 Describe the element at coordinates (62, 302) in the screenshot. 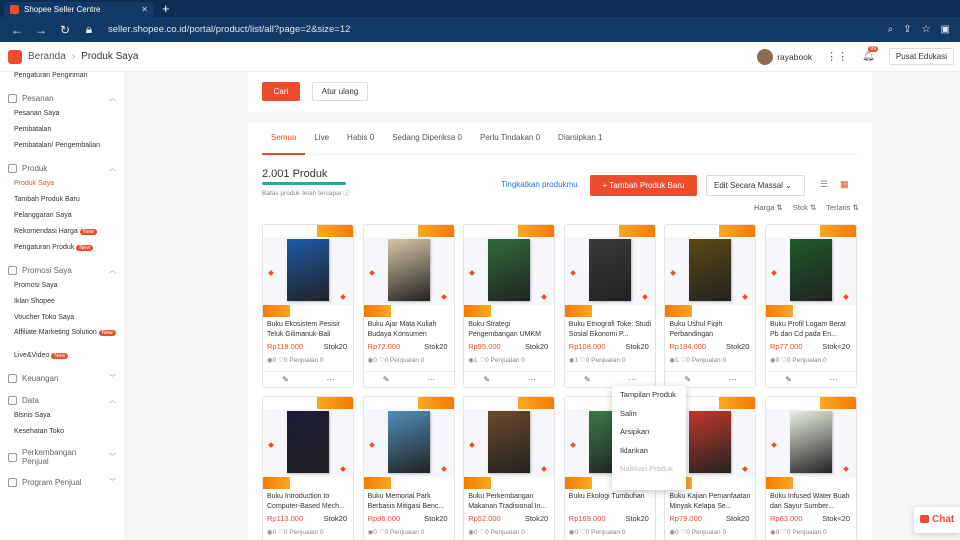

I see `sidebar-item-shopee-ads: Iklan Shopee` at that location.